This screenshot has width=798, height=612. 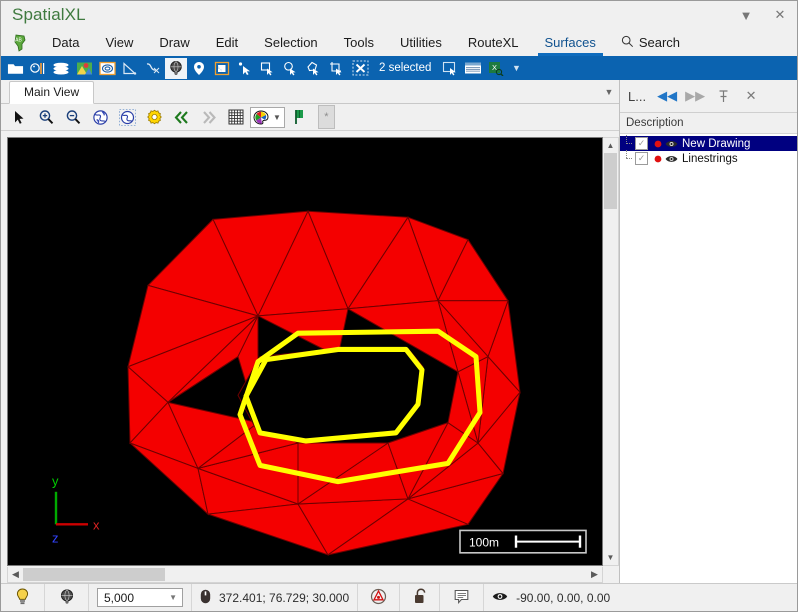 I want to click on comment-icon, so click(x=461, y=598).